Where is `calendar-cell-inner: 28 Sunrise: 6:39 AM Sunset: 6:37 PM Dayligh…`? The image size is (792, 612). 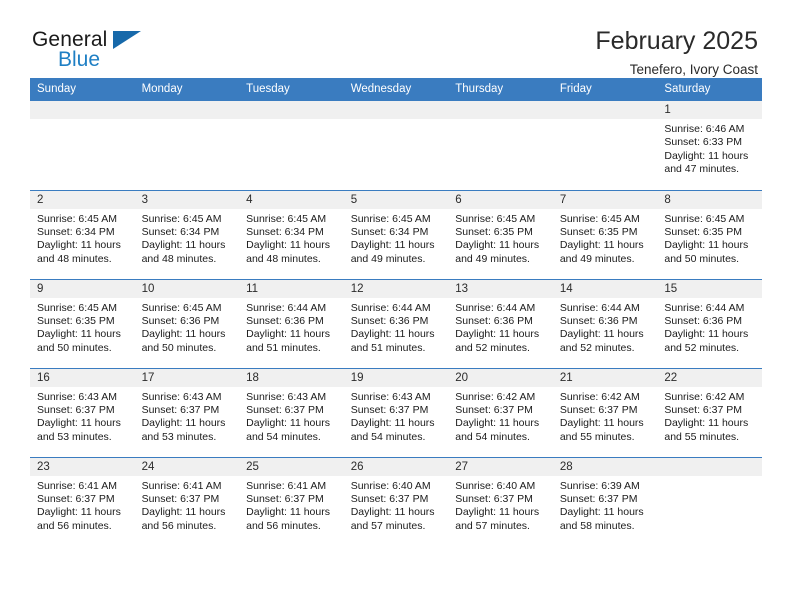
calendar-cell-inner: 28 Sunrise: 6:39 AM Sunset: 6:37 PM Dayligh… is located at coordinates (605, 502).